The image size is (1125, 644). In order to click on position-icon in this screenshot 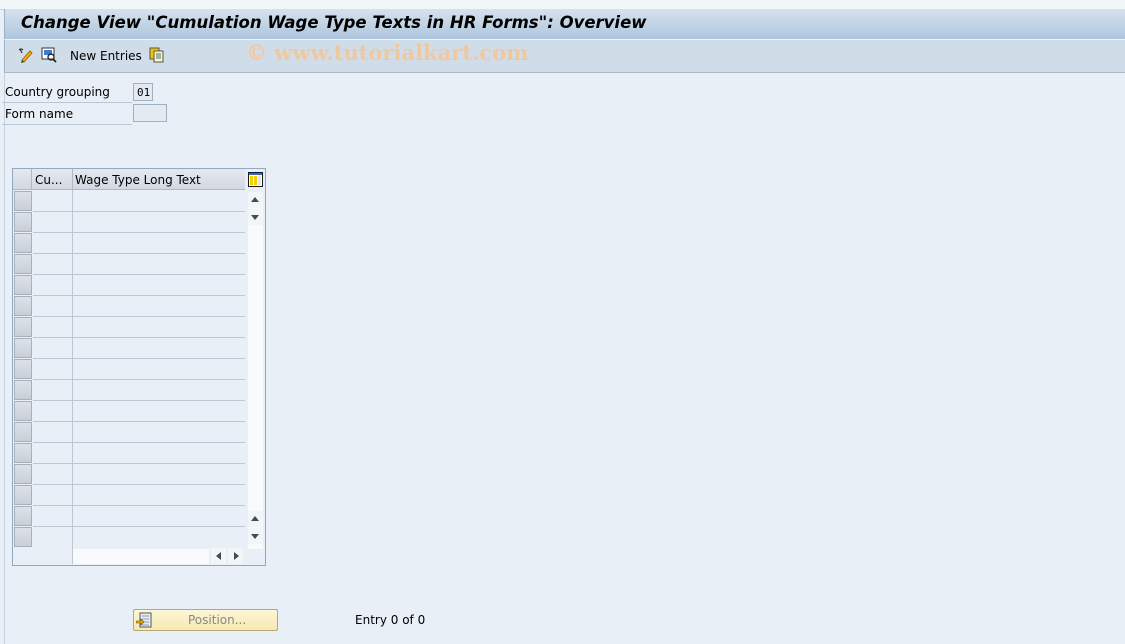, I will do `click(143, 620)`.